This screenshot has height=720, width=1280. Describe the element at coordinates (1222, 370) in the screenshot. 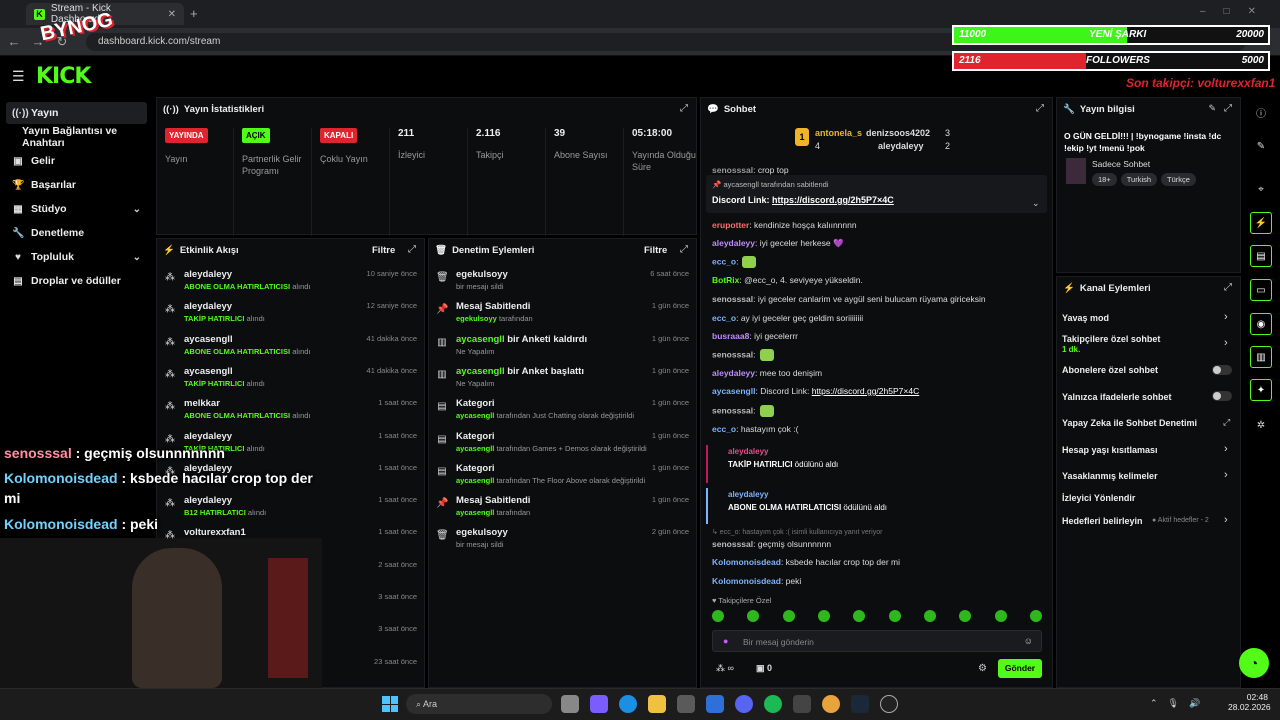

I see `subs-only-toggle` at that location.